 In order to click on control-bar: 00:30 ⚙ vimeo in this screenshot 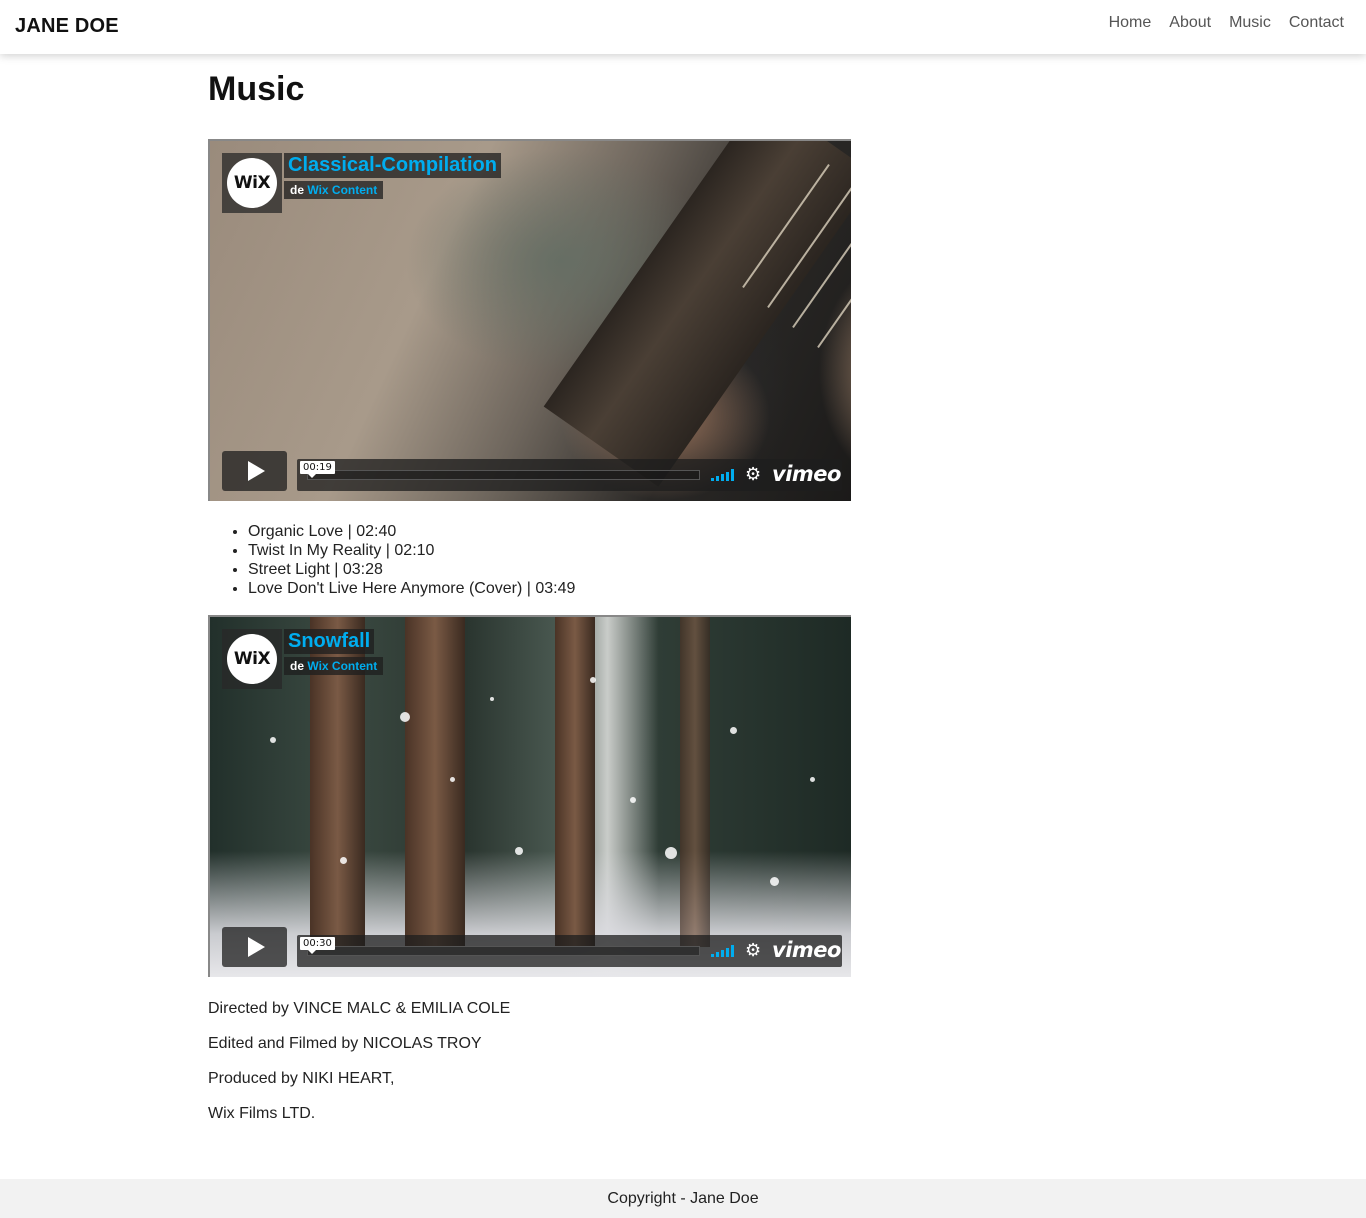, I will do `click(569, 951)`.